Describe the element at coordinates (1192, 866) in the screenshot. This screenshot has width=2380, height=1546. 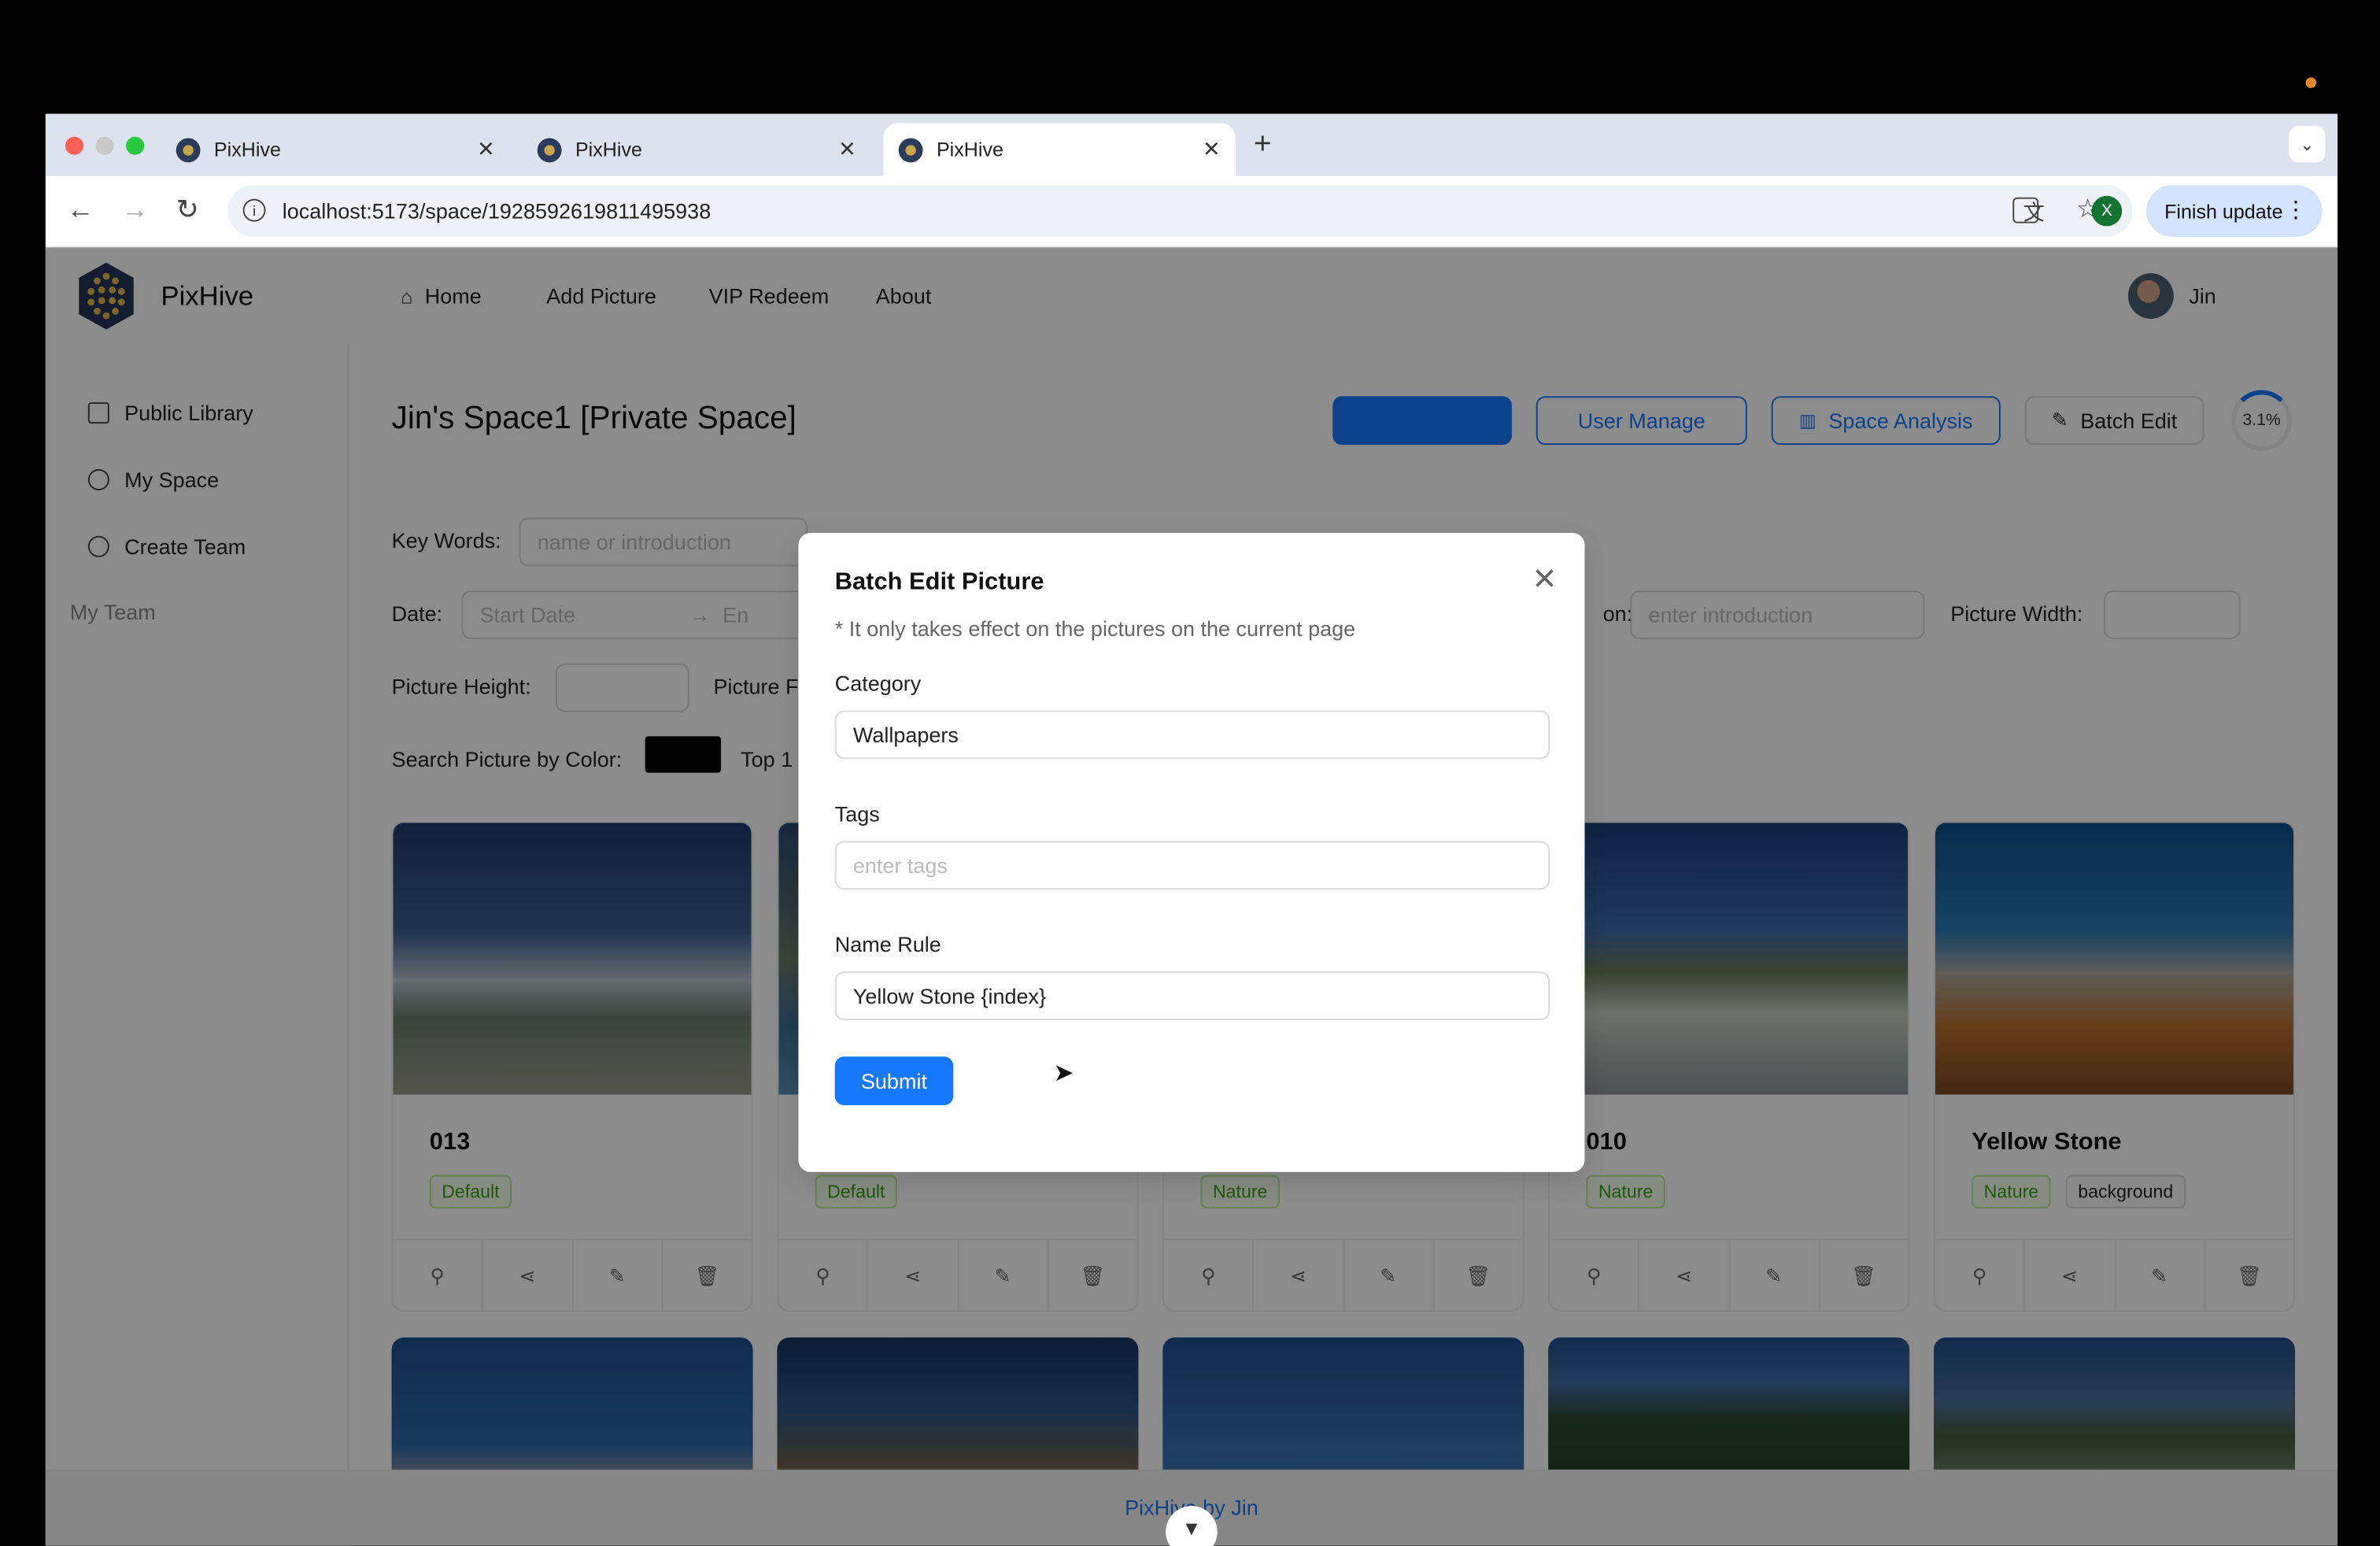
I see `tags-input: enter tags` at that location.